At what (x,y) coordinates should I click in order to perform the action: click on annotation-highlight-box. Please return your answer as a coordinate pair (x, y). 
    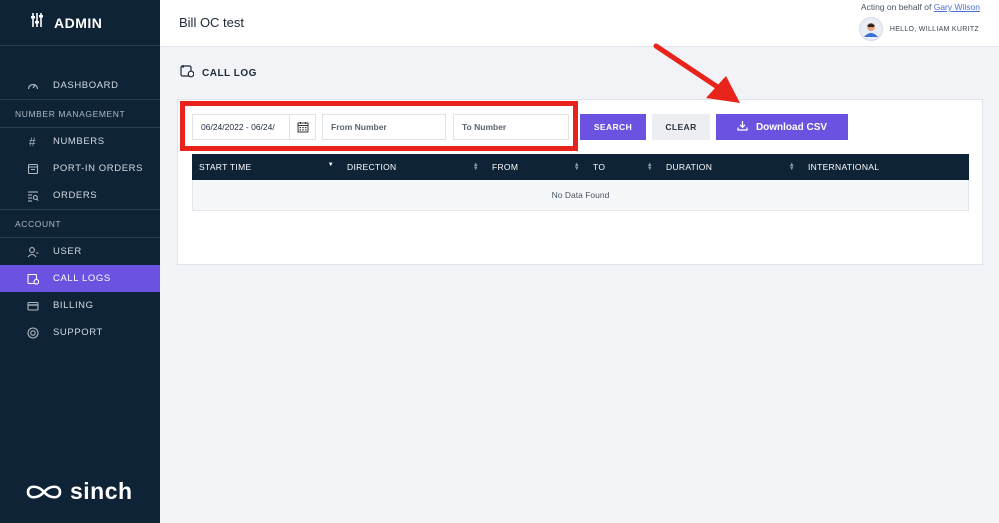
    Looking at the image, I should click on (379, 126).